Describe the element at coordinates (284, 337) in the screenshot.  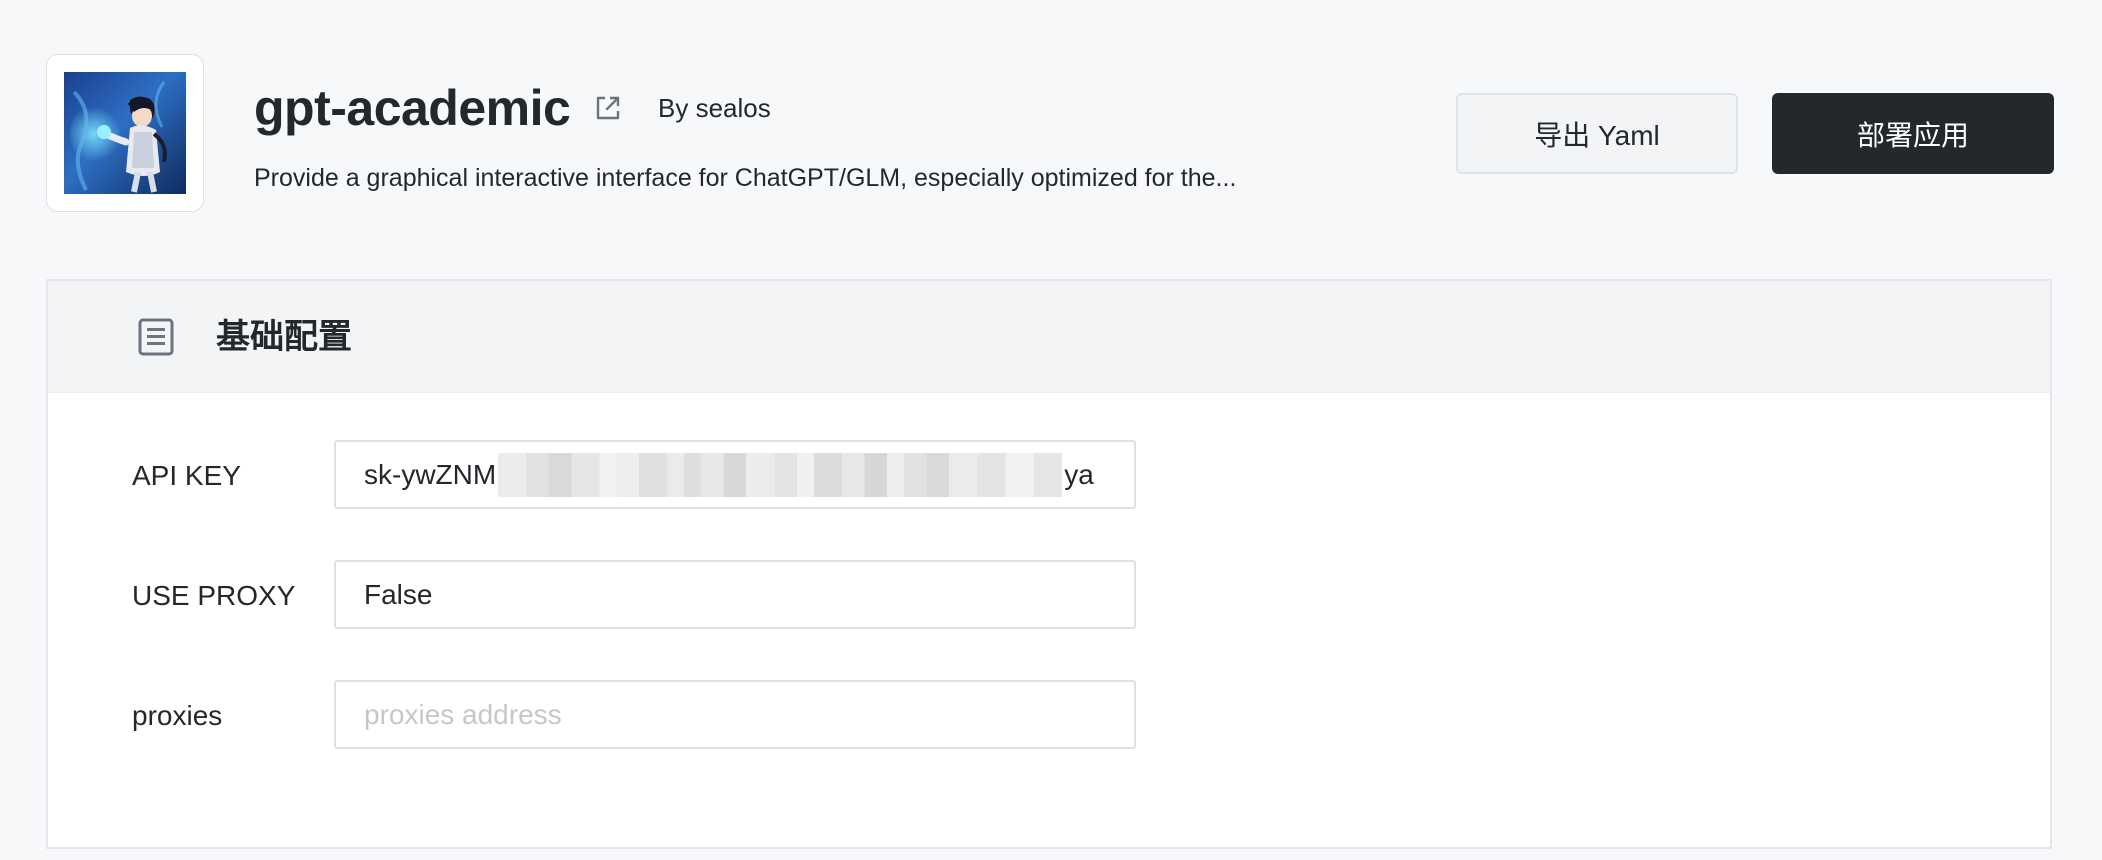
I see `section-title: 基础配置` at that location.